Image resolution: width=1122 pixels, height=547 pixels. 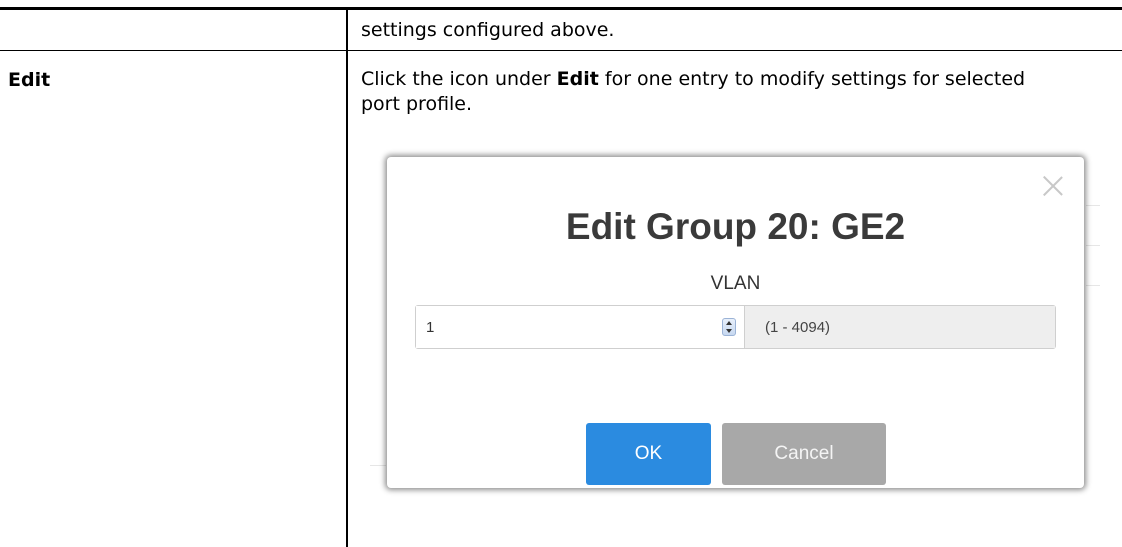 What do you see at coordinates (347, 278) in the screenshot?
I see `table-column-divider` at bounding box center [347, 278].